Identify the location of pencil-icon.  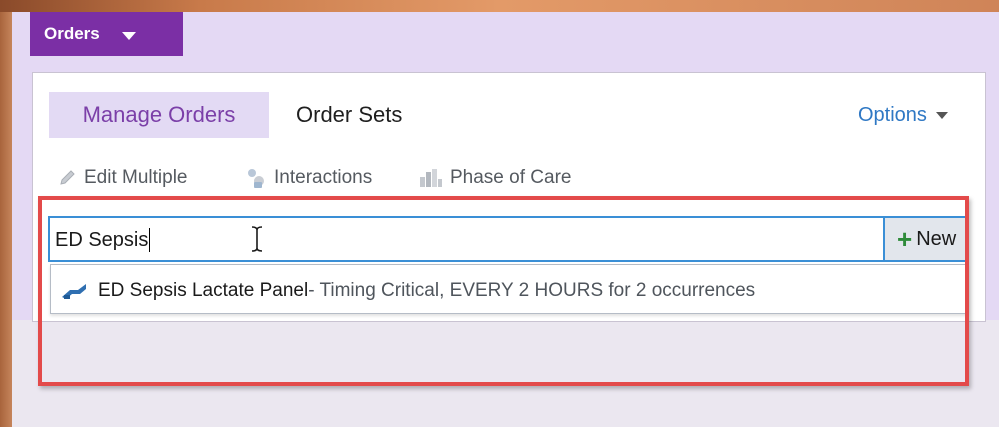
(67, 177).